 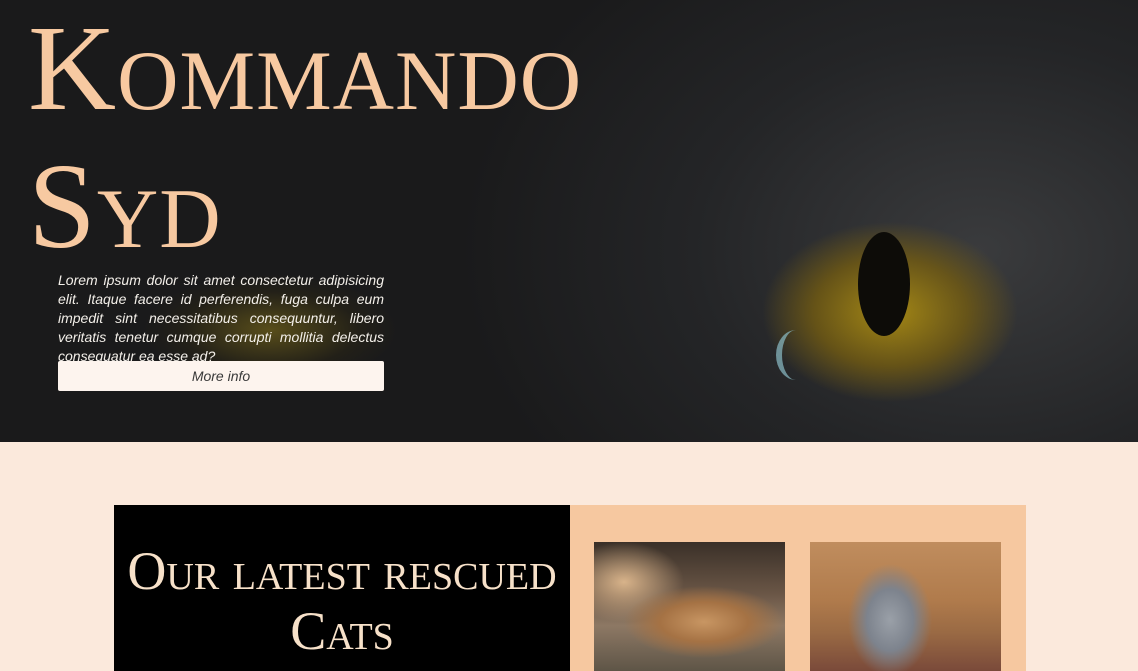 I want to click on cat-eye-glint, so click(x=796, y=355).